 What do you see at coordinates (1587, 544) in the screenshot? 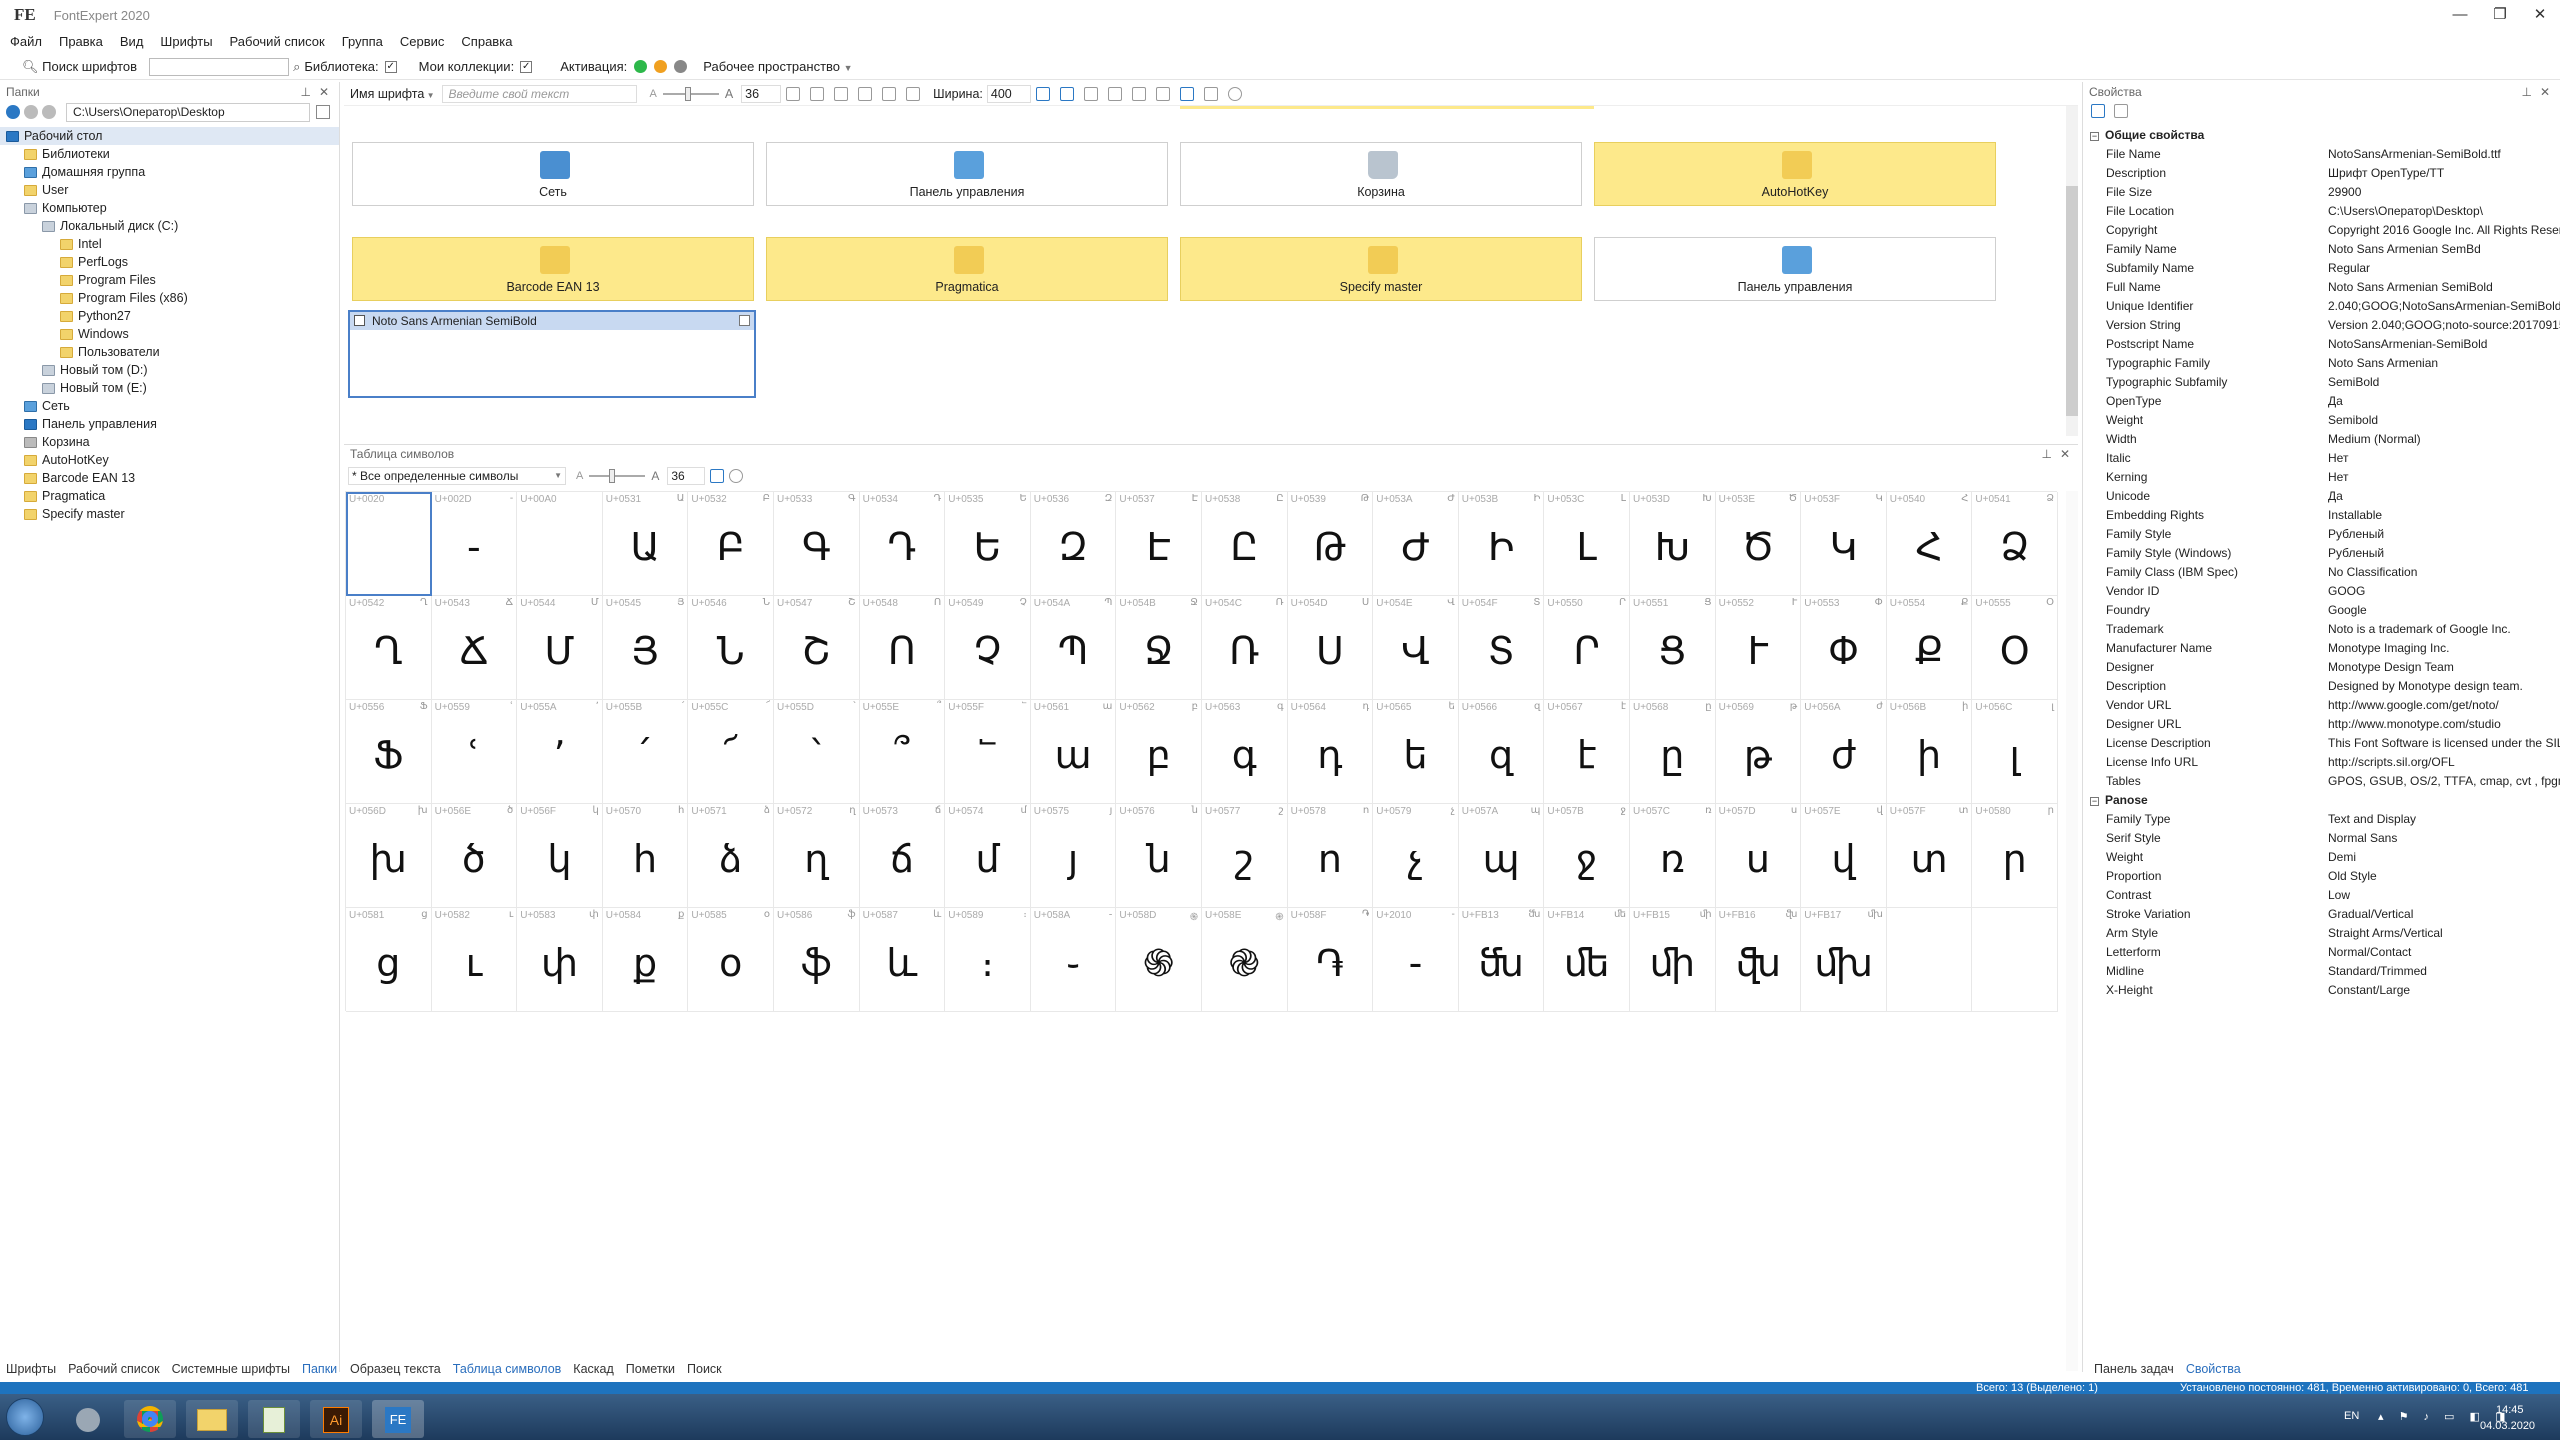
I see `glyph-cell: U+053C Լ Լ` at bounding box center [1587, 544].